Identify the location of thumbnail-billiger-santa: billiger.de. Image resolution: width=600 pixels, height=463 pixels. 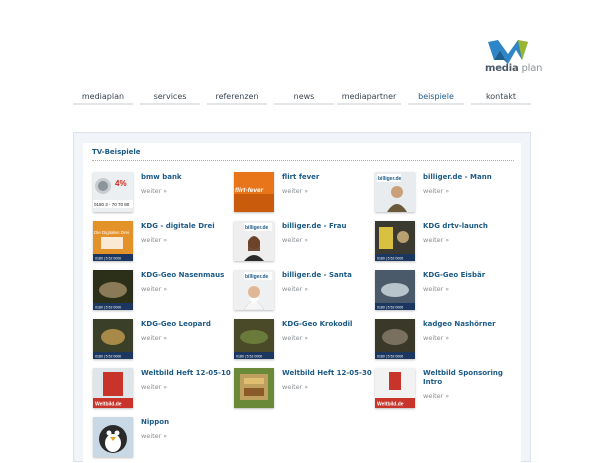
(254, 290).